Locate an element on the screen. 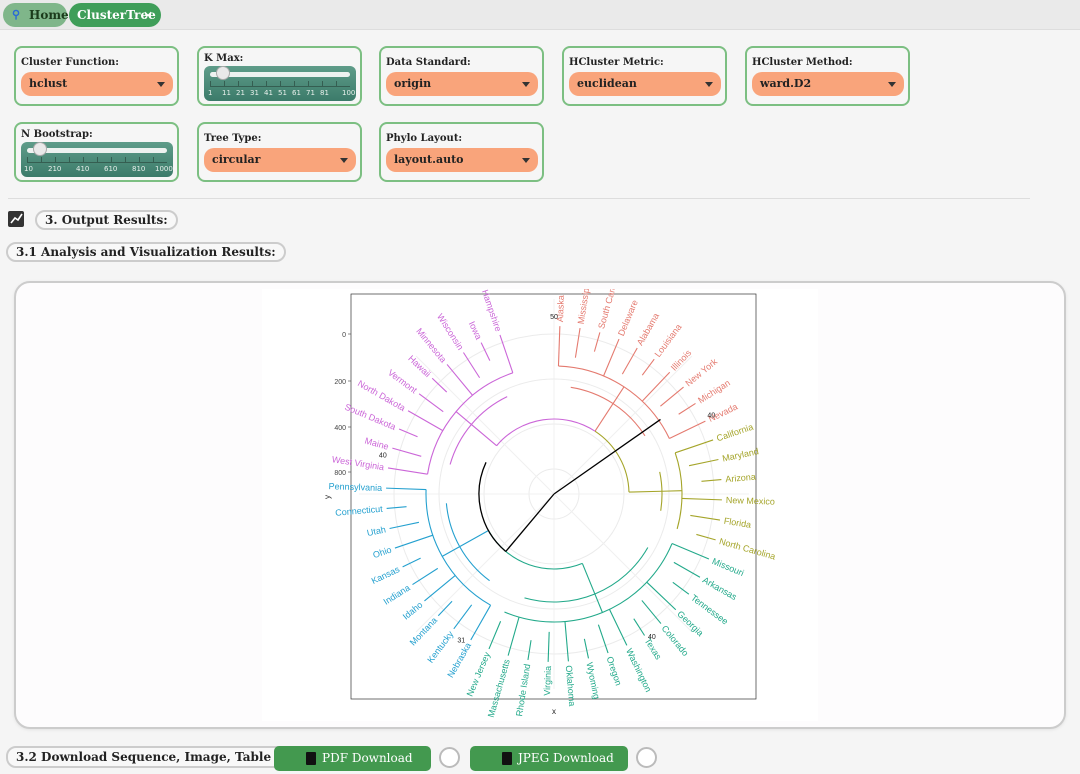 This screenshot has width=1080, height=774. hcluster-method-select: ward.D2 is located at coordinates (828, 84).